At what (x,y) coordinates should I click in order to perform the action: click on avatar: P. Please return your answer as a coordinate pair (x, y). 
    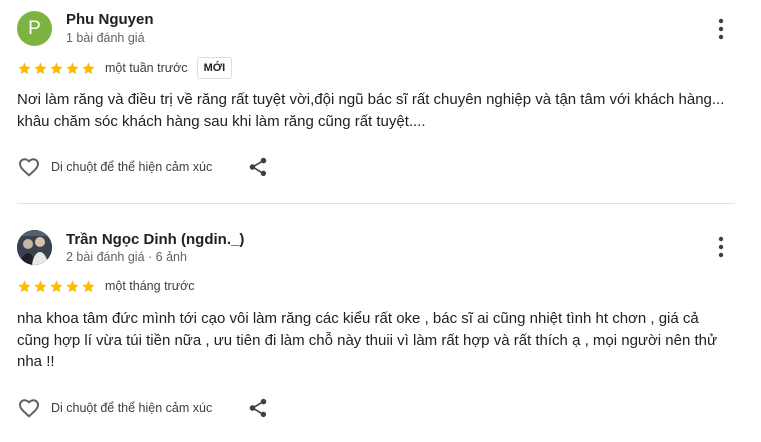
    Looking at the image, I should click on (34, 28).